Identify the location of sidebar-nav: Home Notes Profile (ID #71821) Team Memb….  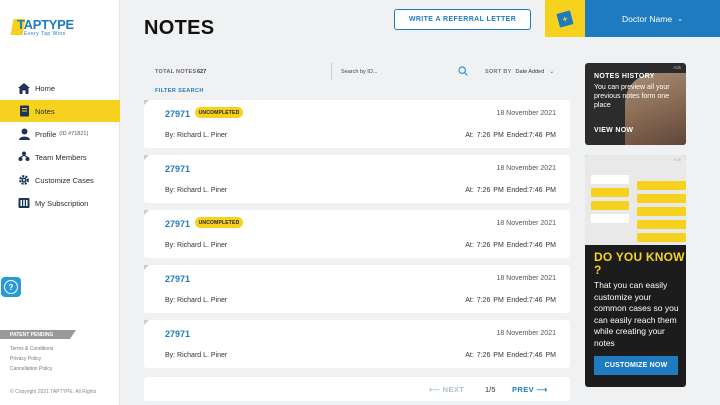
(60, 146).